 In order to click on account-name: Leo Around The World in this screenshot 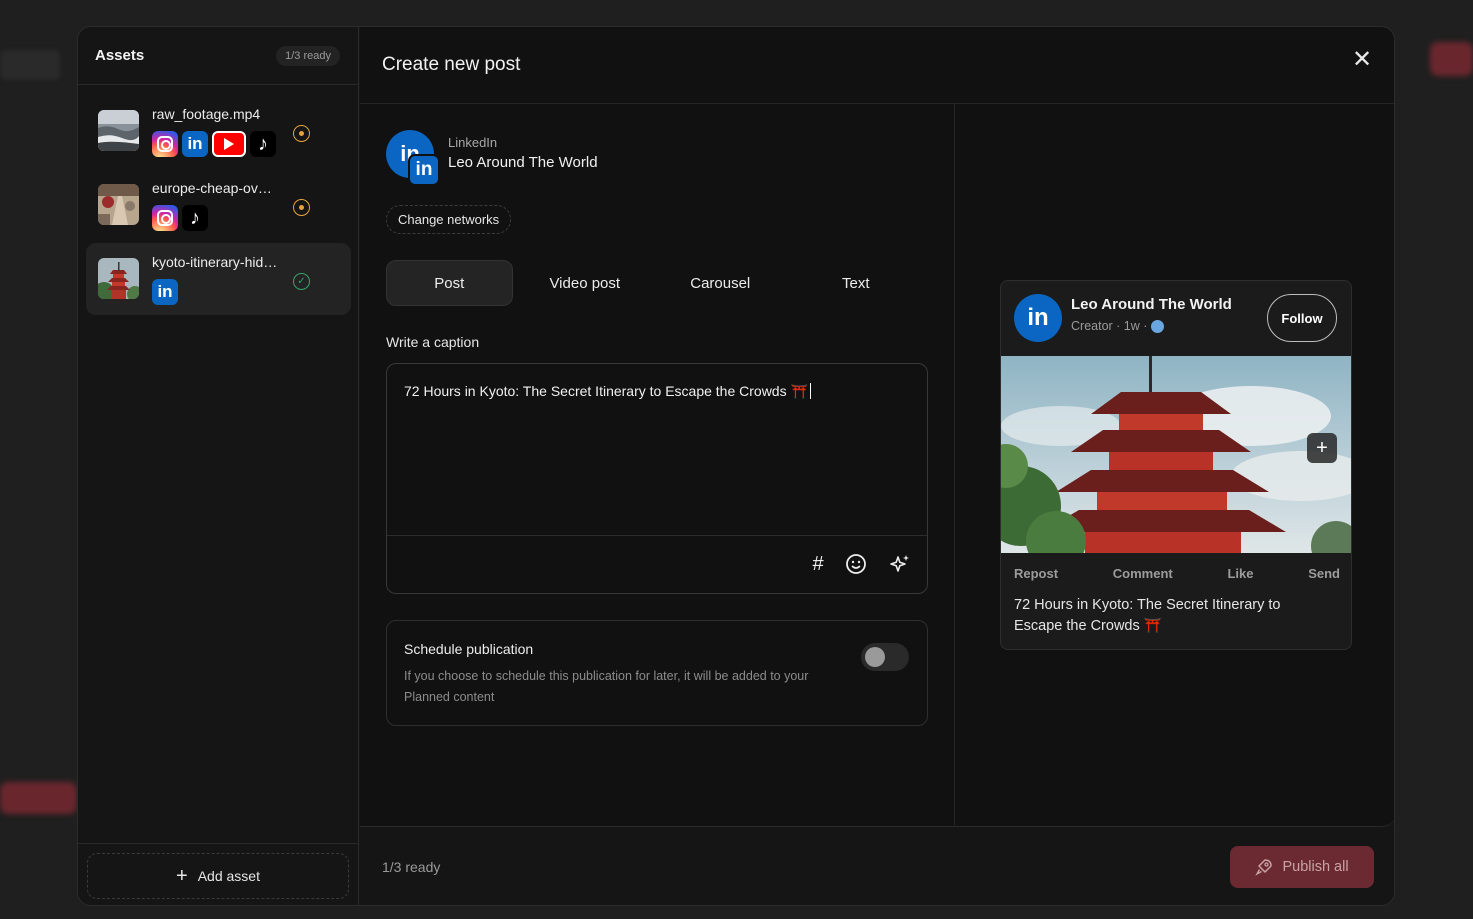, I will do `click(523, 162)`.